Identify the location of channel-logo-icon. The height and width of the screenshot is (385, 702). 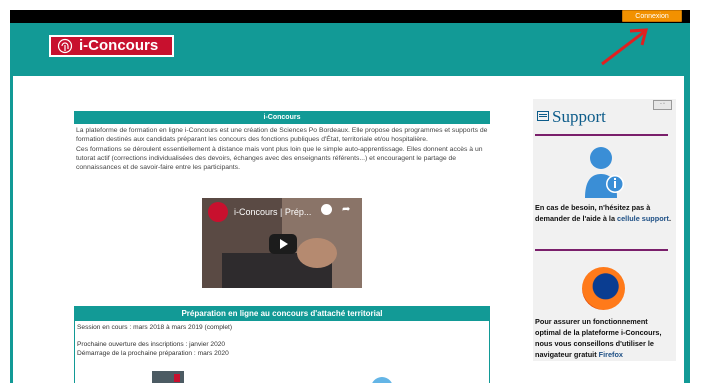
(218, 212).